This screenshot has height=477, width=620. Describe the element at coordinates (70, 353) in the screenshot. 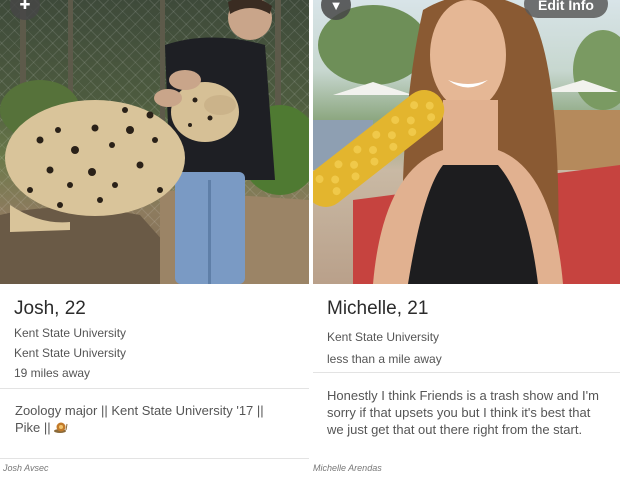

I see `profile-school-secondary: Kent State University` at that location.